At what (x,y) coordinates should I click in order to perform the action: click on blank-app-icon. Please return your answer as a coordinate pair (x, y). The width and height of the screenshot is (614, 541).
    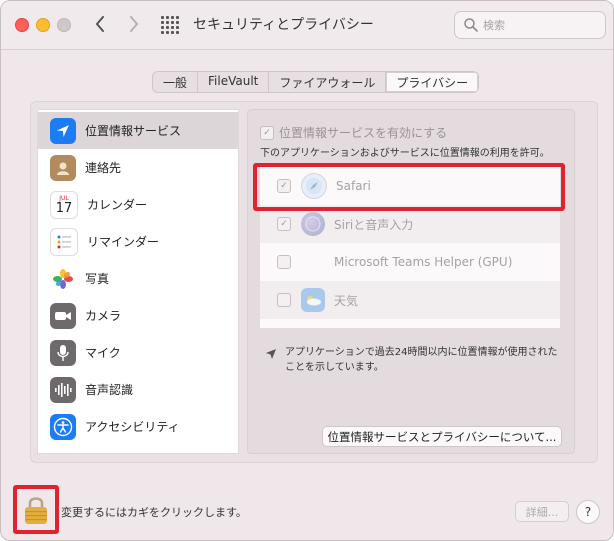
    Looking at the image, I should click on (313, 262).